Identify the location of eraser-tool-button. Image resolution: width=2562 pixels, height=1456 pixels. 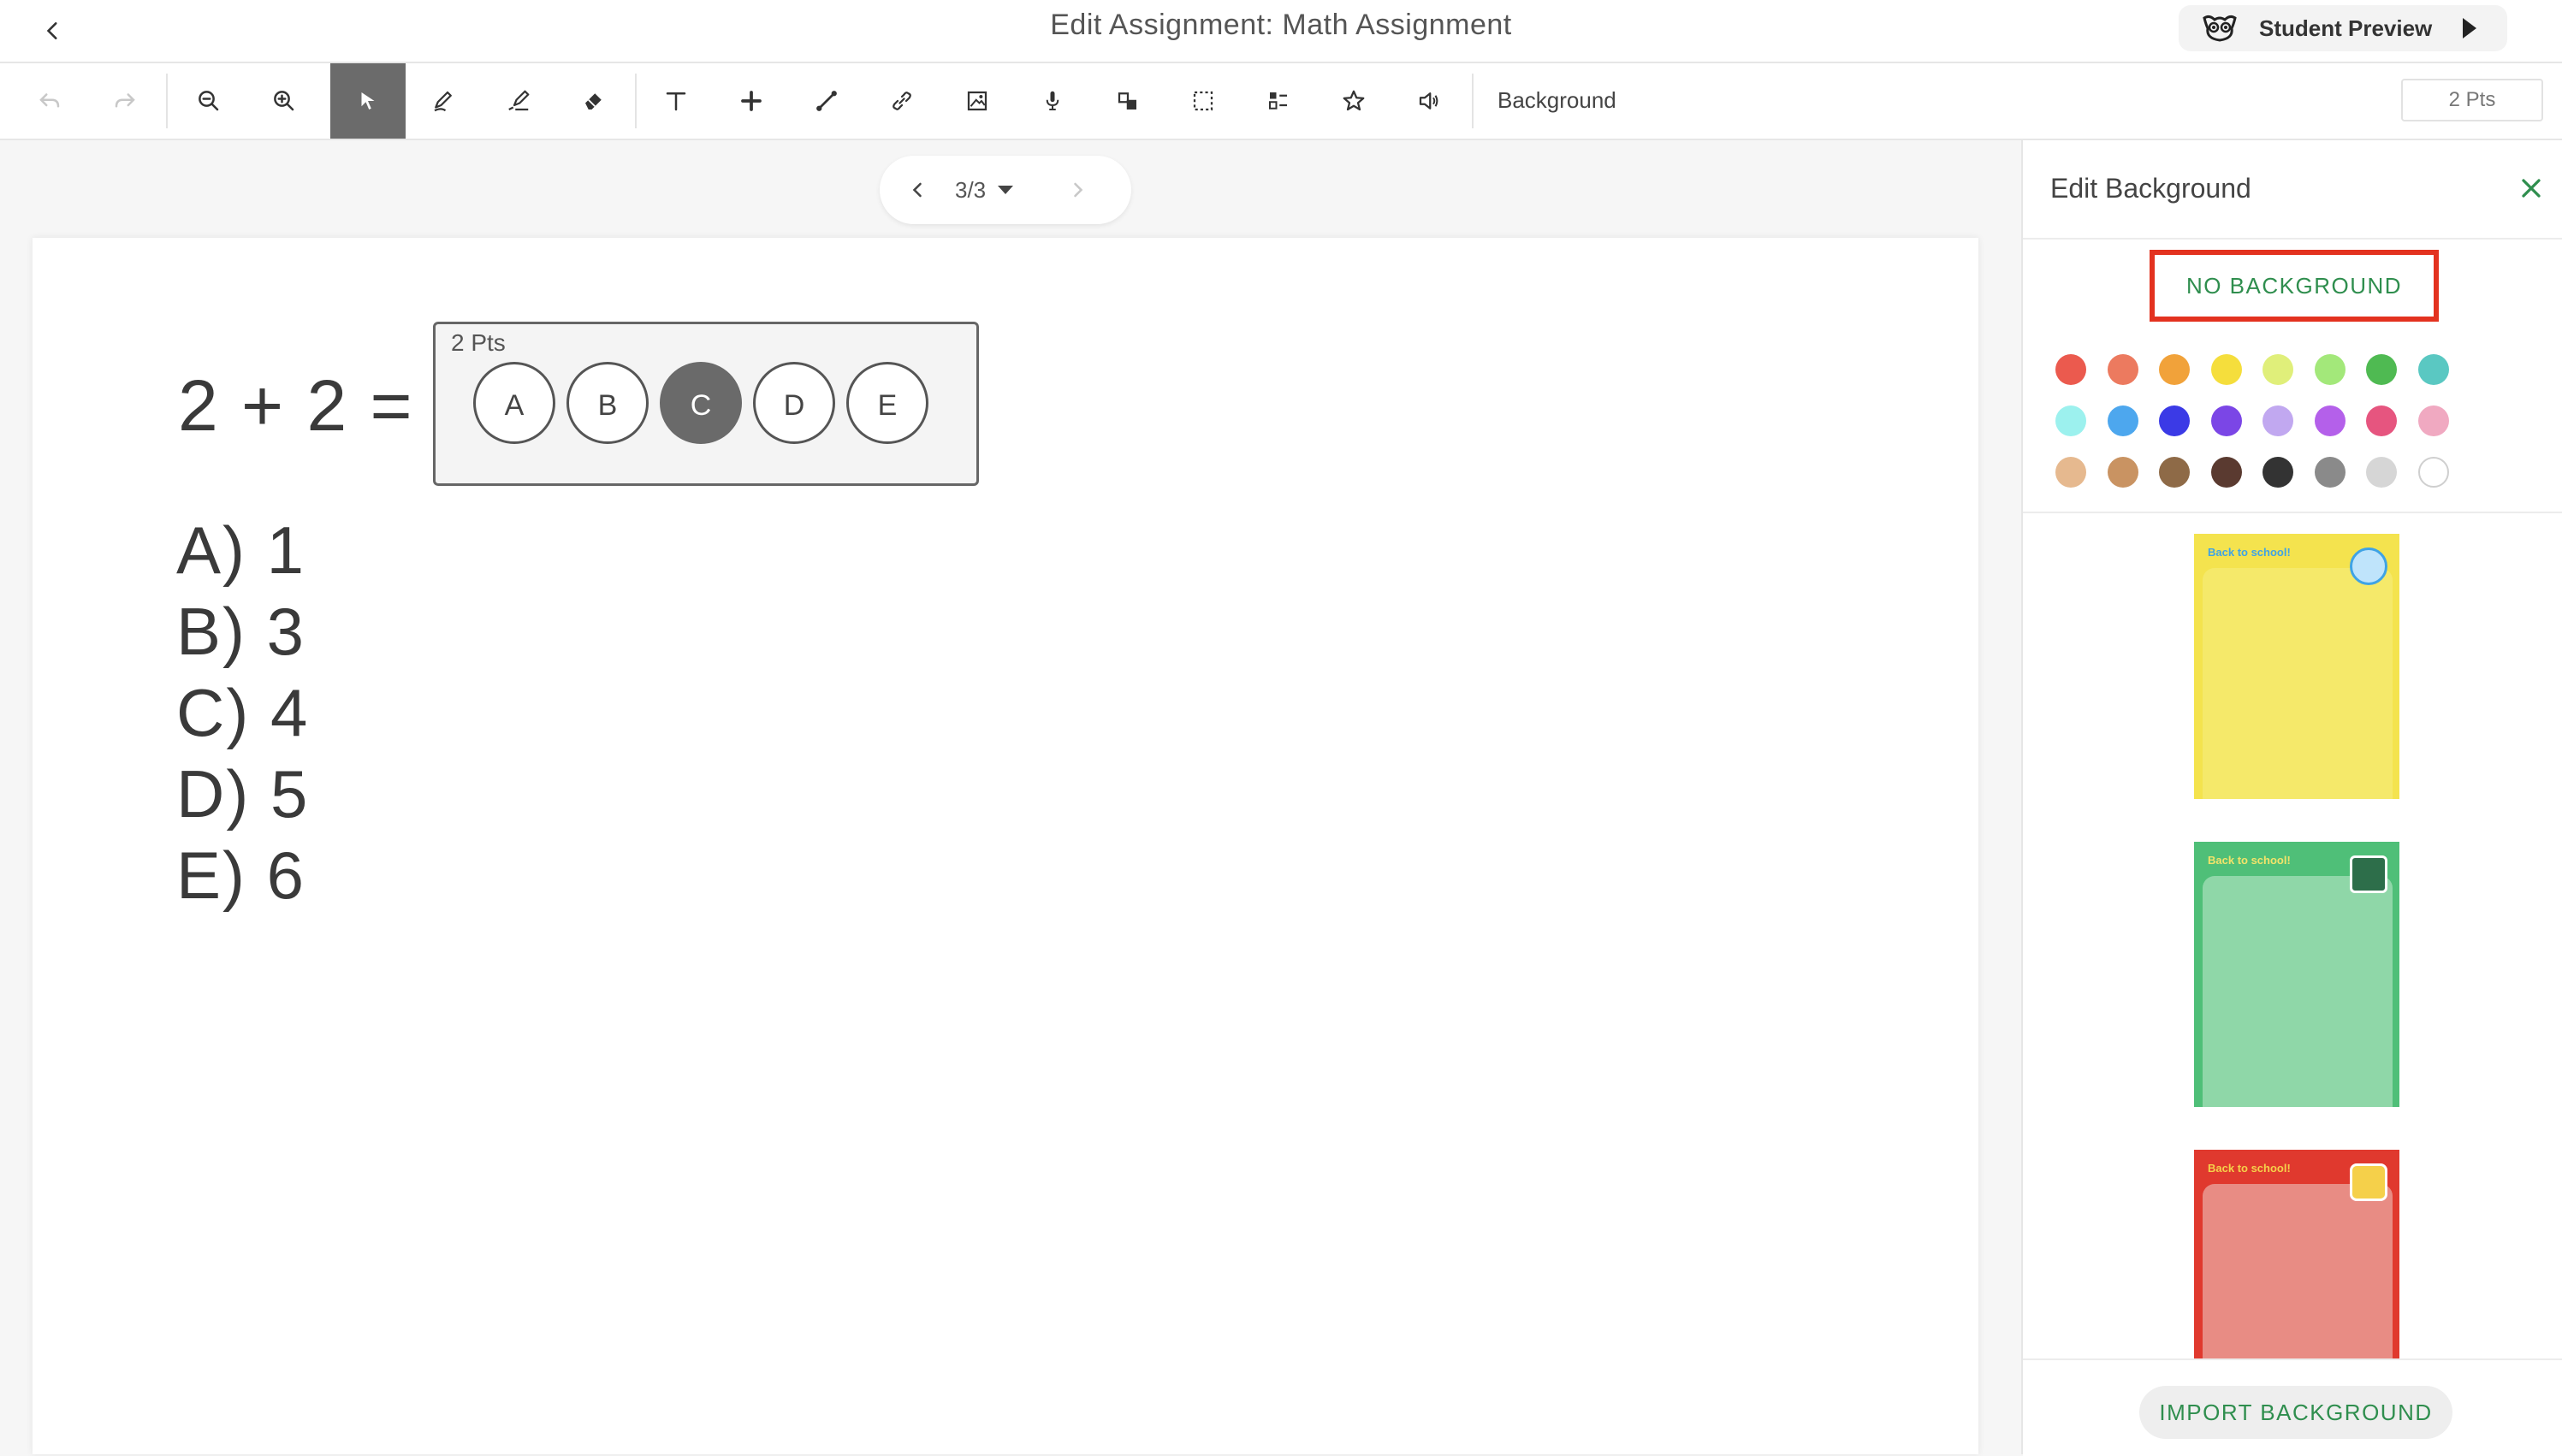
(594, 101).